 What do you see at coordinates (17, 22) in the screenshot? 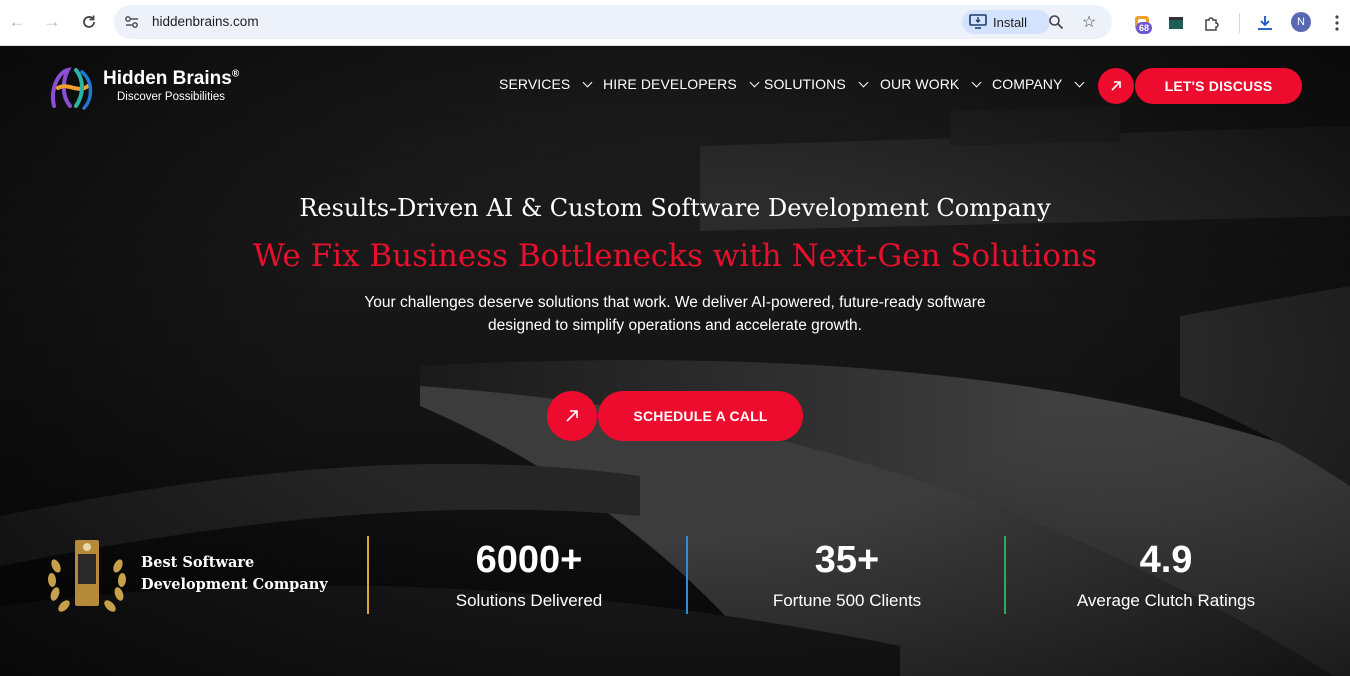
I see `back-icon: ←` at bounding box center [17, 22].